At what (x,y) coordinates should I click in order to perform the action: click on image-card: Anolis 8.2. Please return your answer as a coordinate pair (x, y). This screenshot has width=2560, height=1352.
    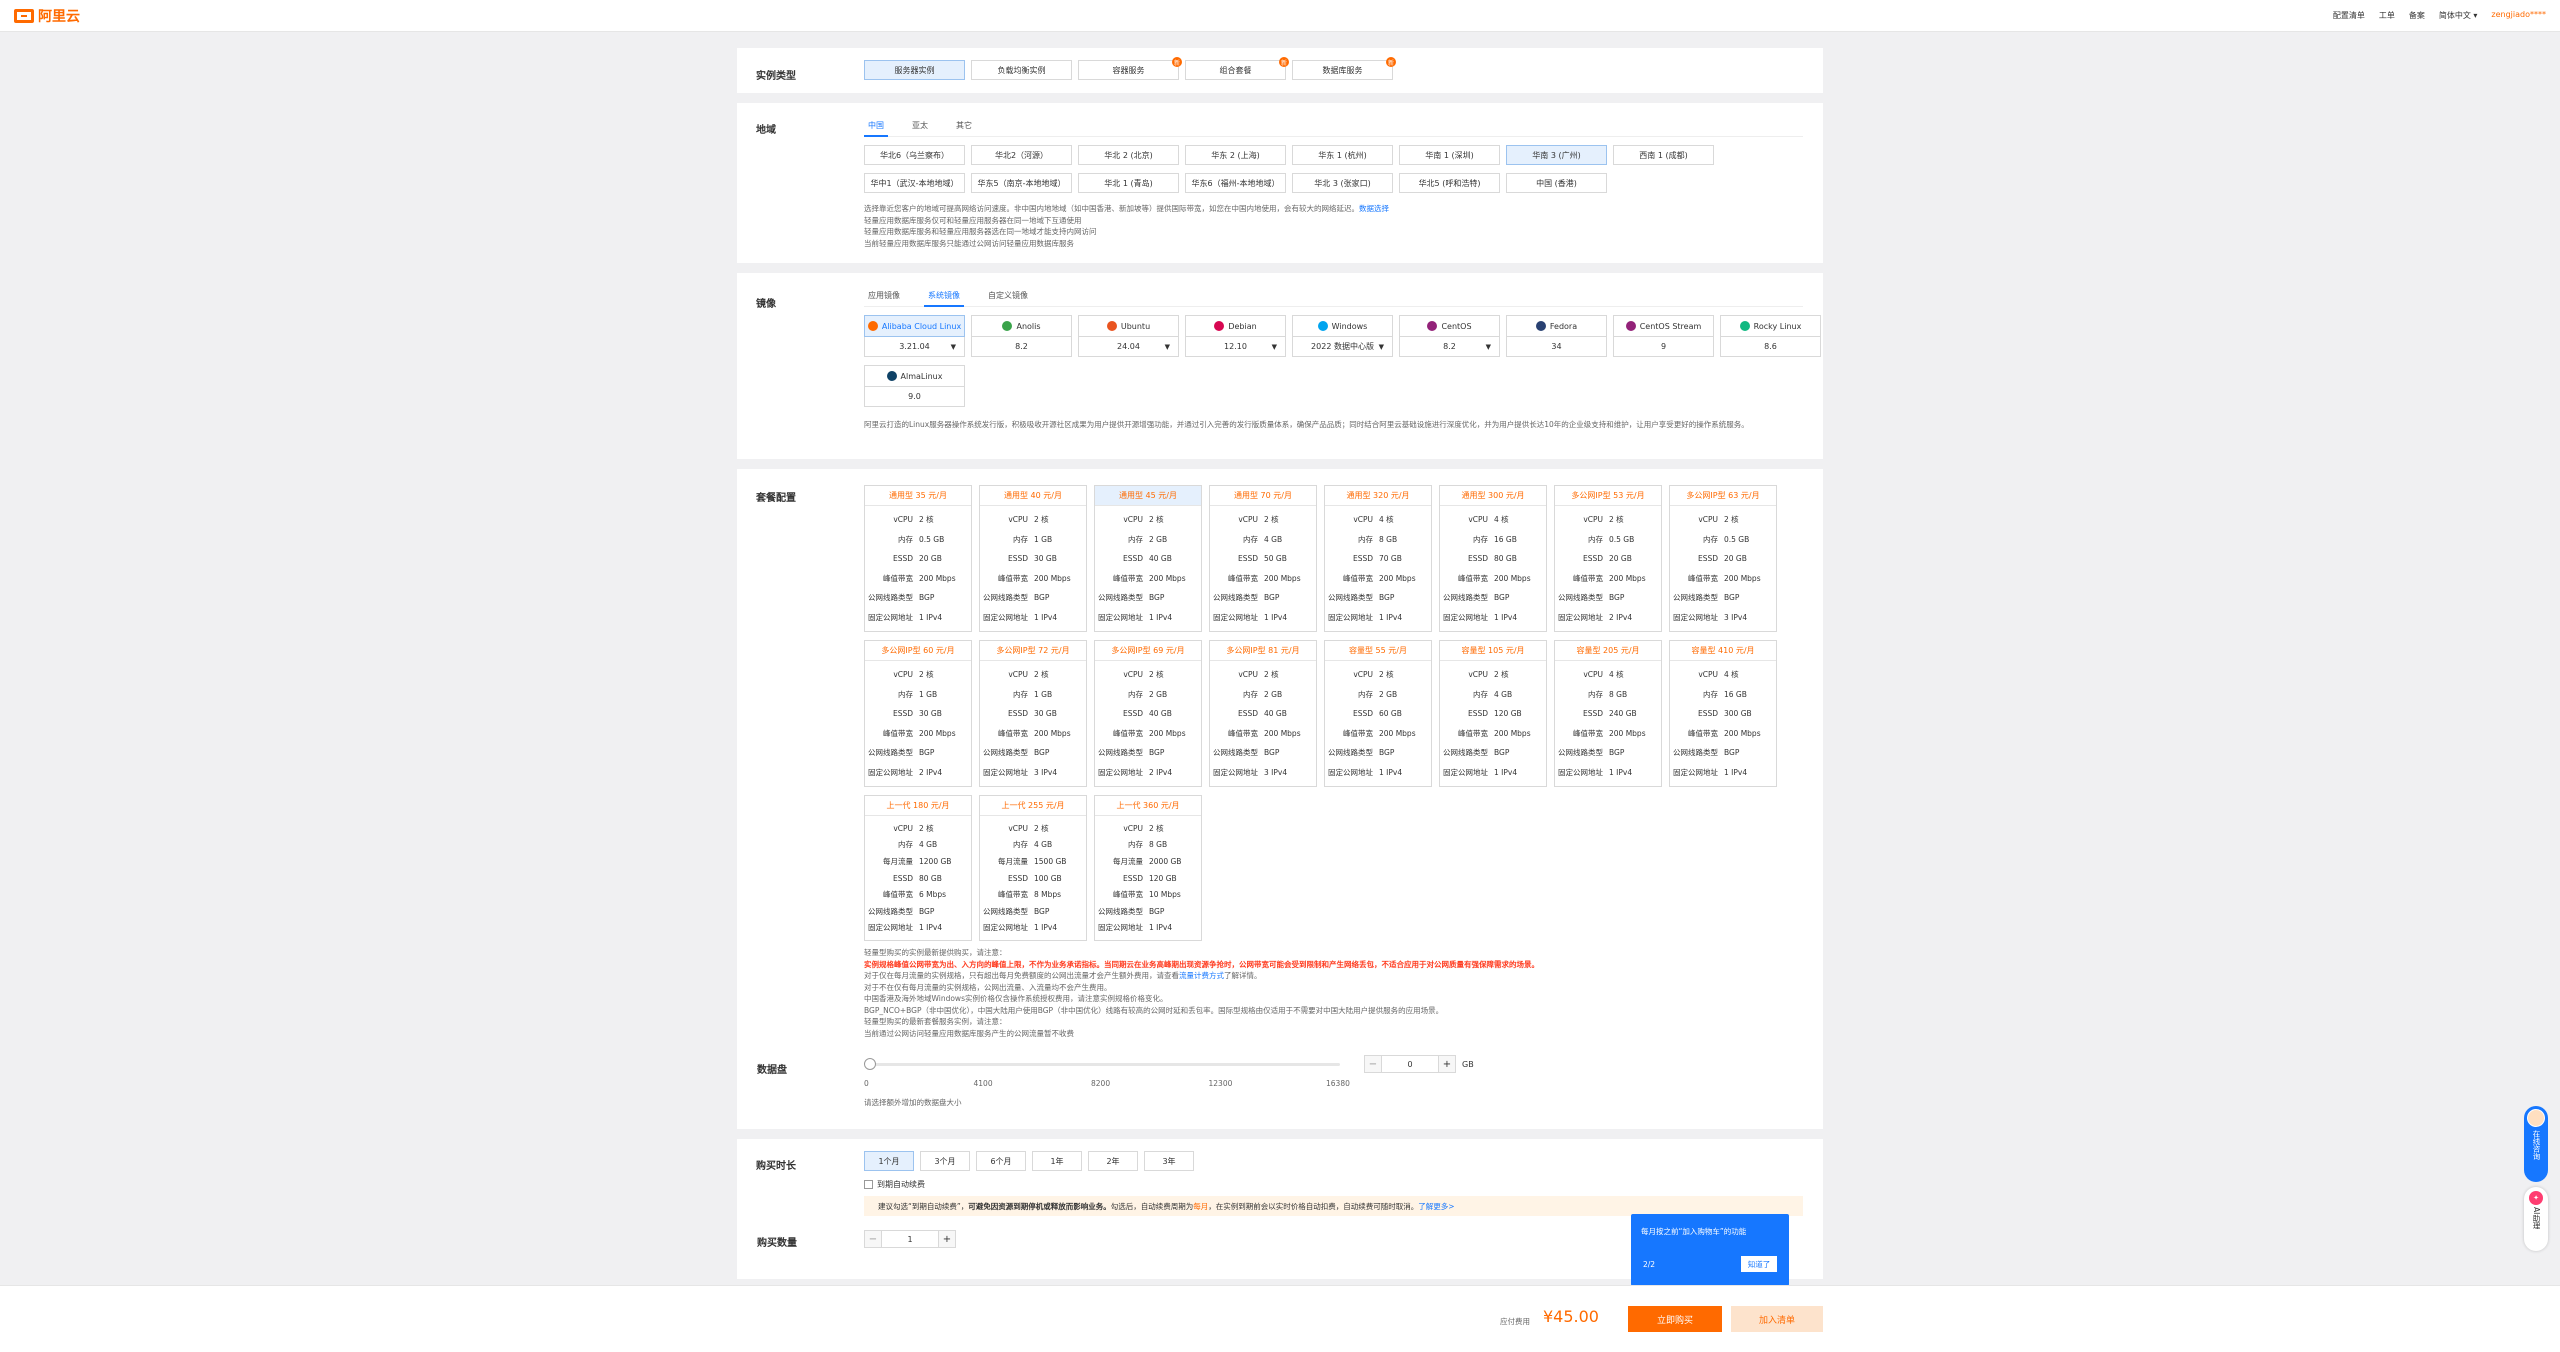
    Looking at the image, I should click on (1021, 336).